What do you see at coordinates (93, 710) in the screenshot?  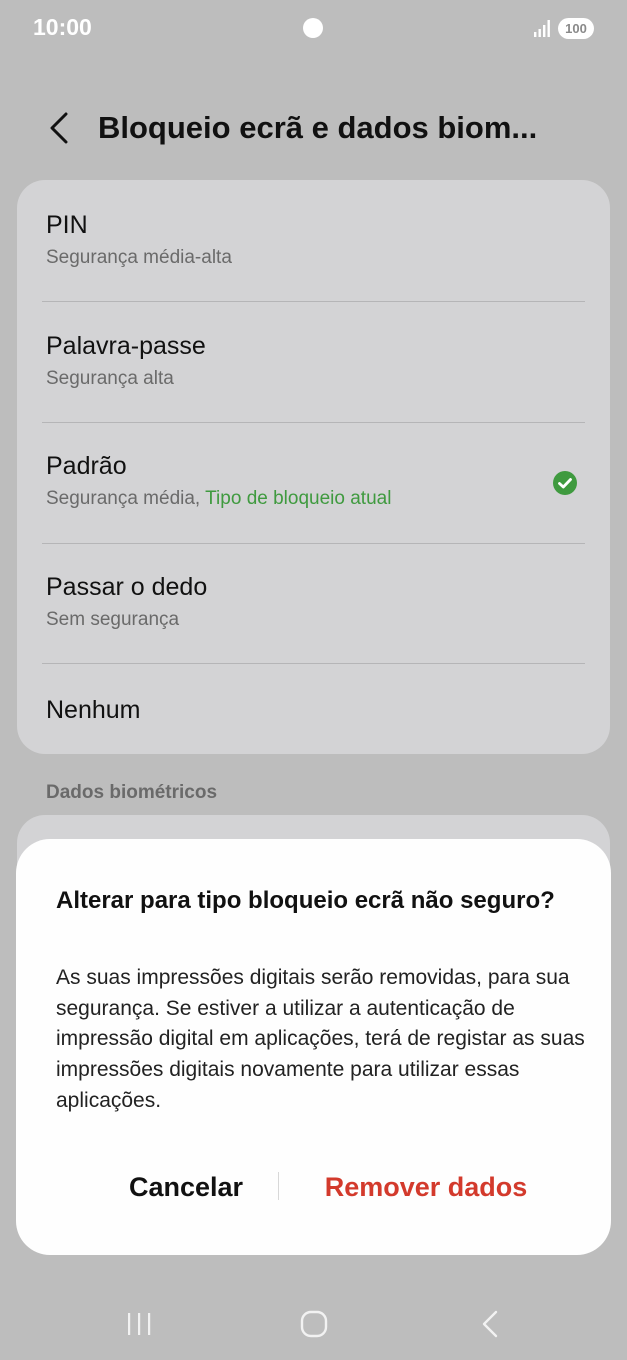 I see `option-title: Nenhum` at bounding box center [93, 710].